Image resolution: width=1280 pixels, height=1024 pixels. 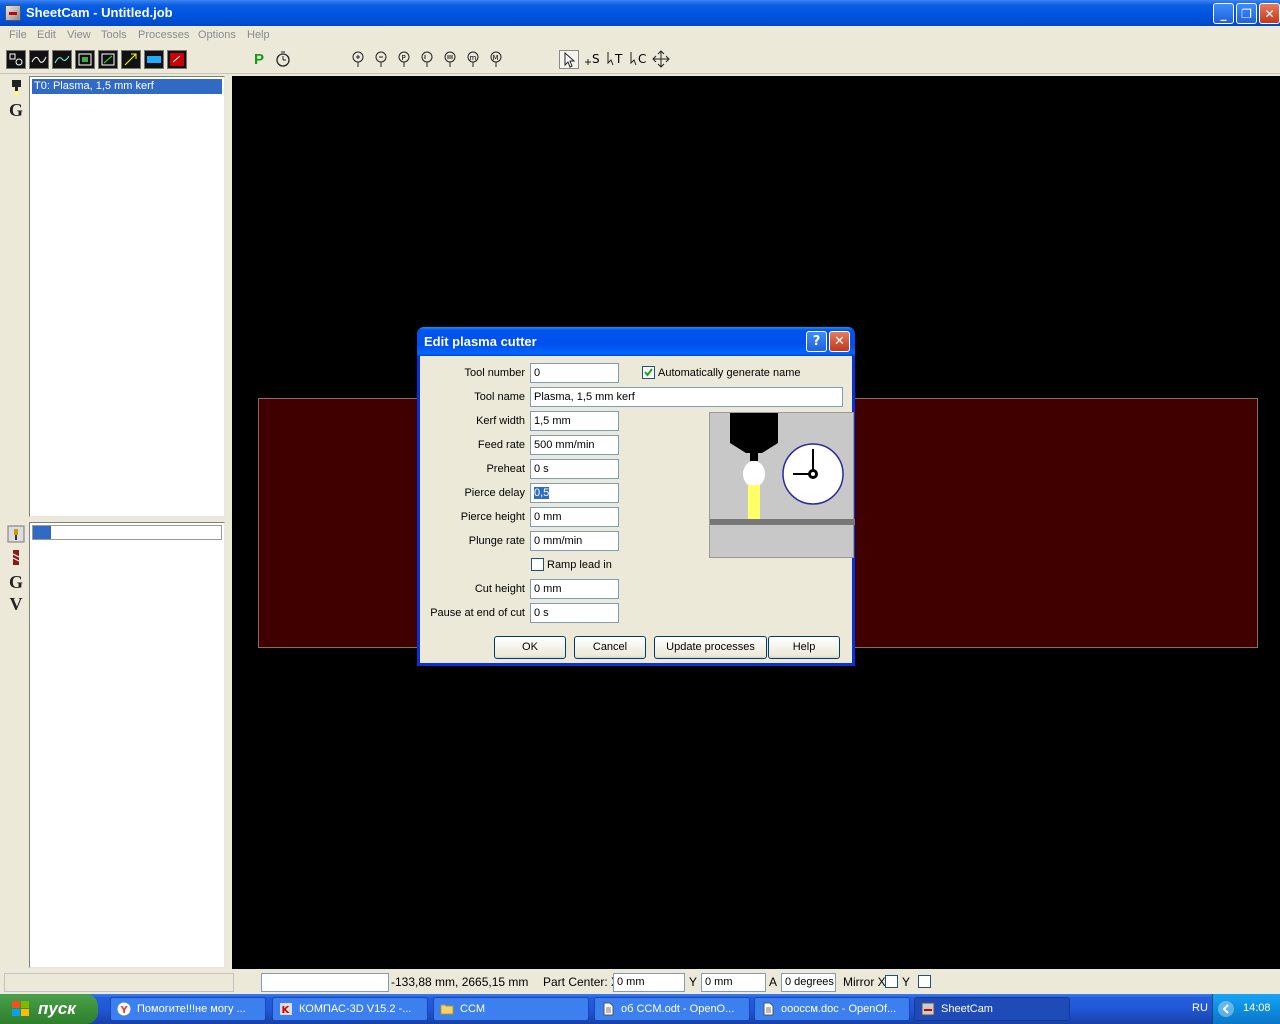 I want to click on task-label: SheetCam, so click(x=967, y=1009).